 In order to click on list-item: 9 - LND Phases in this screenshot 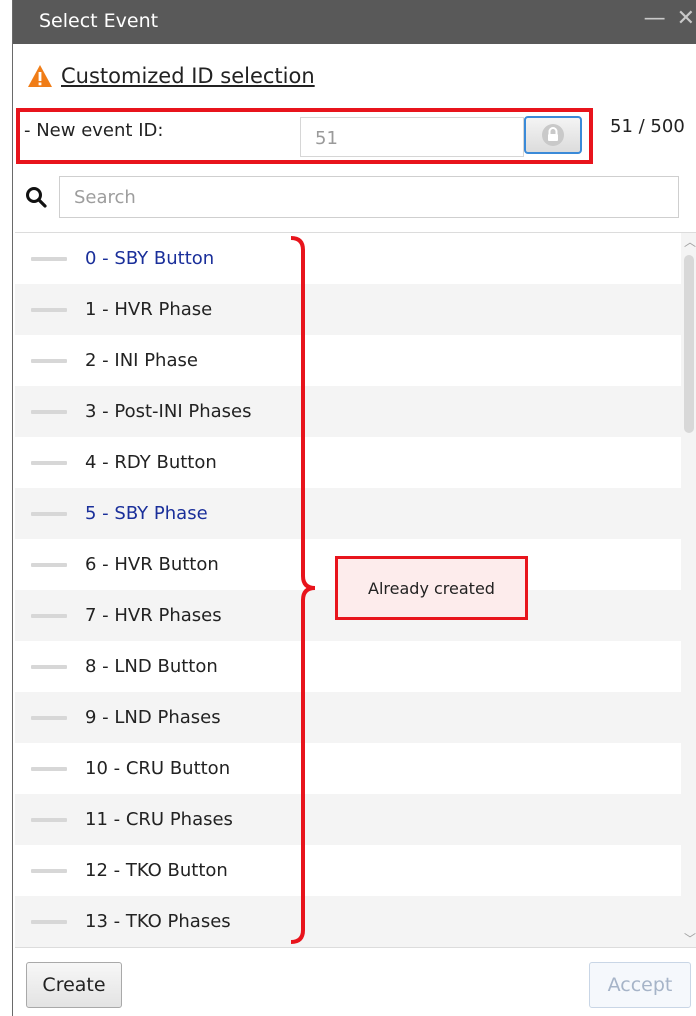, I will do `click(355, 717)`.